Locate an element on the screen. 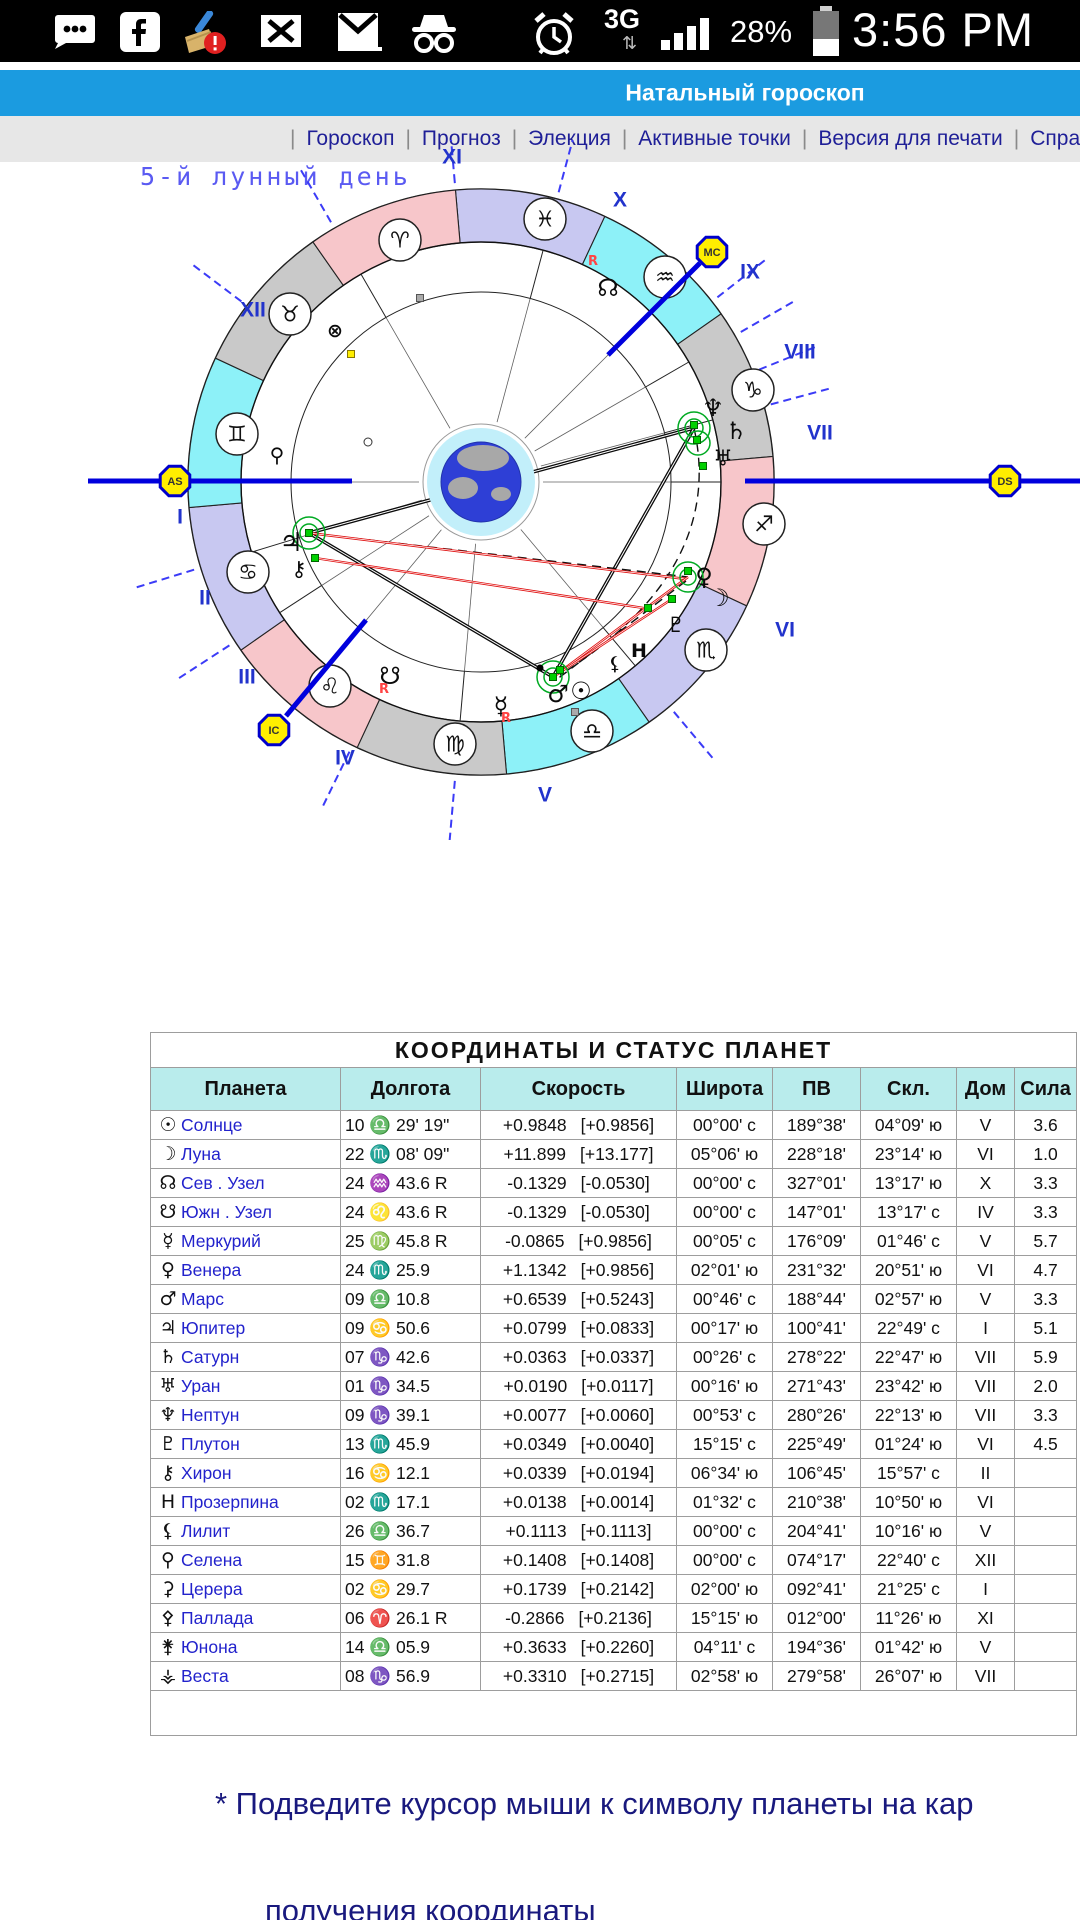 This screenshot has width=1080, height=1920. planet-glyph: ⚵ is located at coordinates (168, 1647).